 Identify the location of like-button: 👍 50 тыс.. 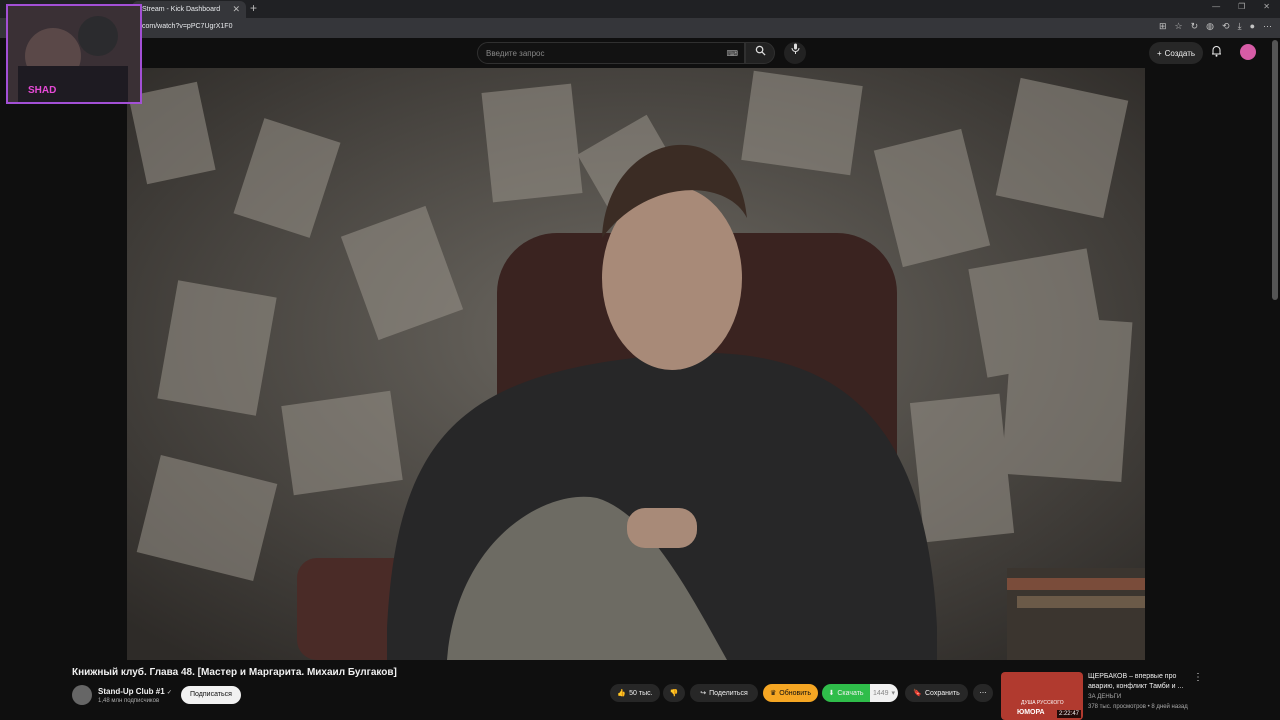
(635, 693).